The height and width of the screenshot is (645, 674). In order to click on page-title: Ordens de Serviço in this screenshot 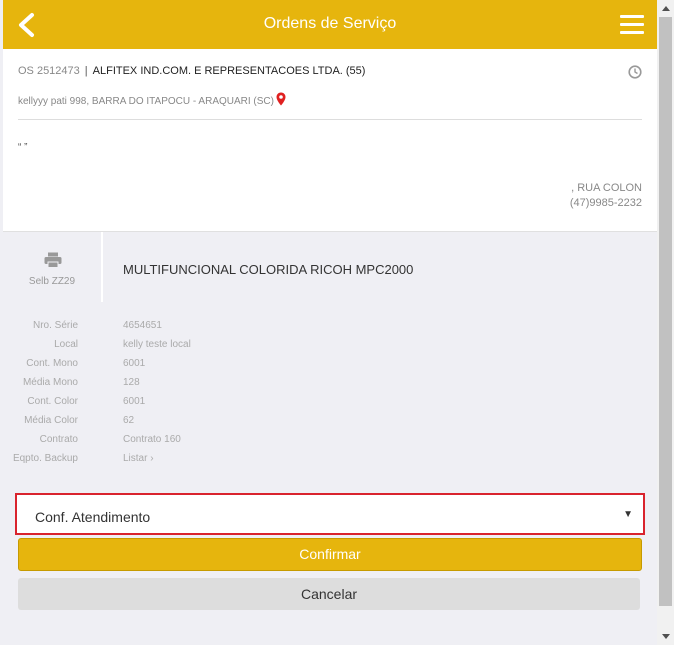, I will do `click(330, 23)`.